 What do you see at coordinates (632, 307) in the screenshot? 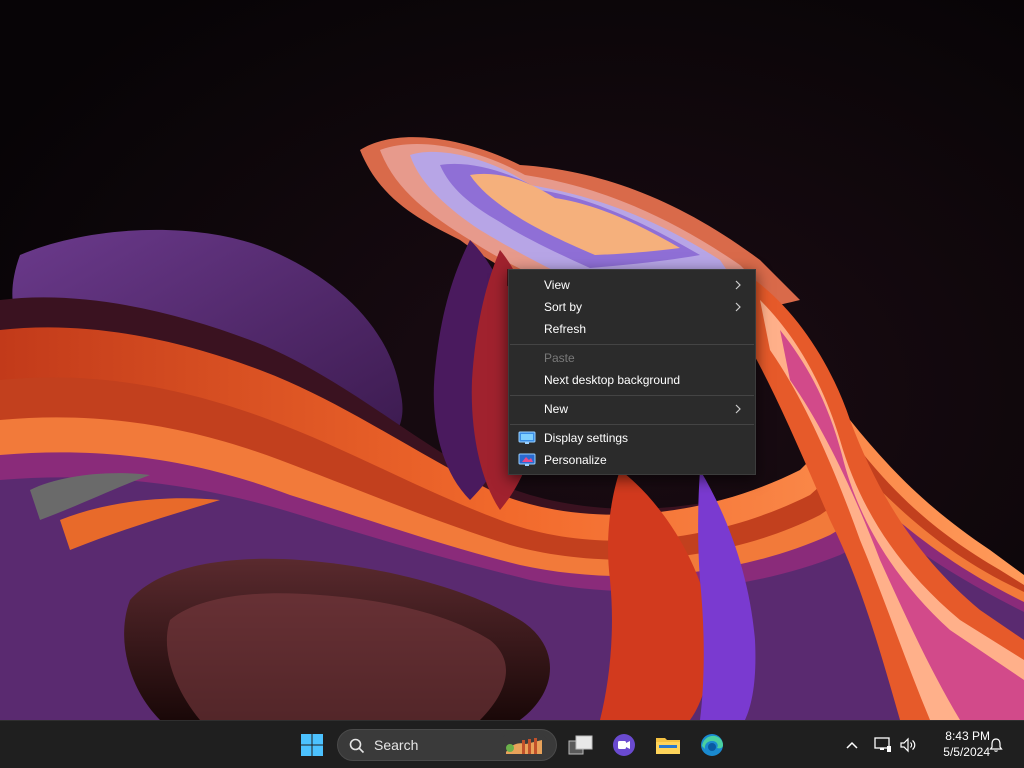
I see `menu-item-sort-by: Sort by` at bounding box center [632, 307].